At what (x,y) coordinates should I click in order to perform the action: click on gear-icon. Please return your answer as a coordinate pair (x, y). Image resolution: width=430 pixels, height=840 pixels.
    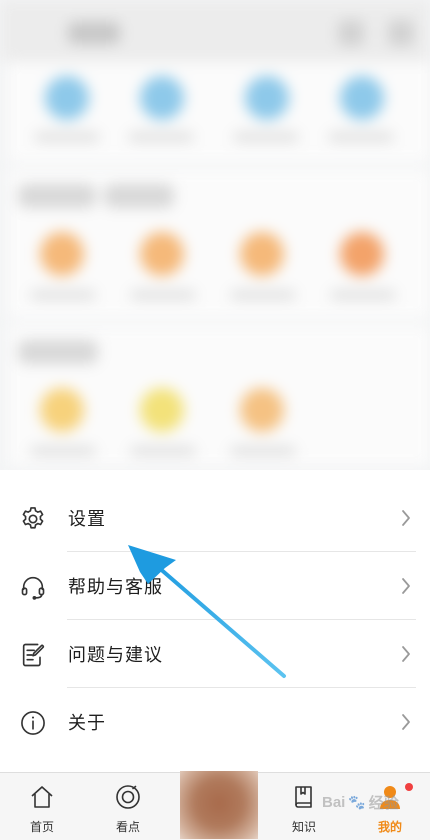
    Looking at the image, I should click on (33, 519).